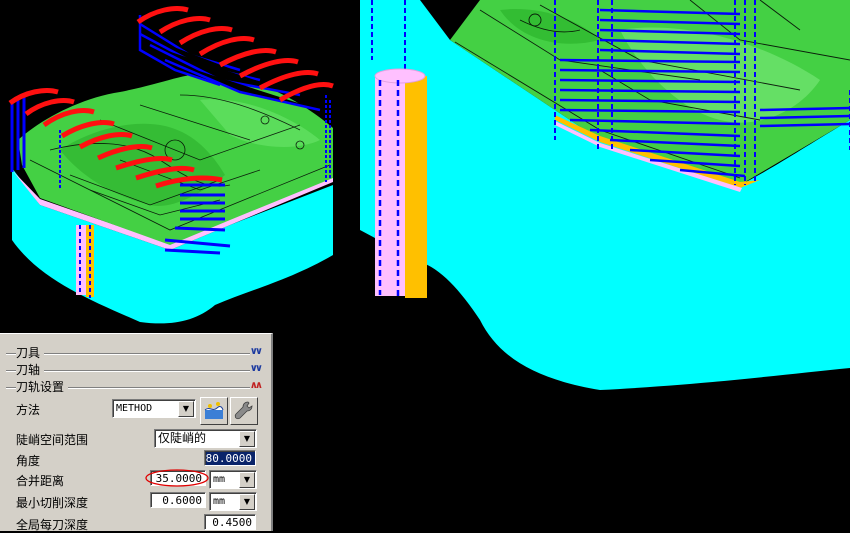 This screenshot has width=850, height=533. I want to click on group-path-settings-title: 刀轨设置, so click(42, 387).